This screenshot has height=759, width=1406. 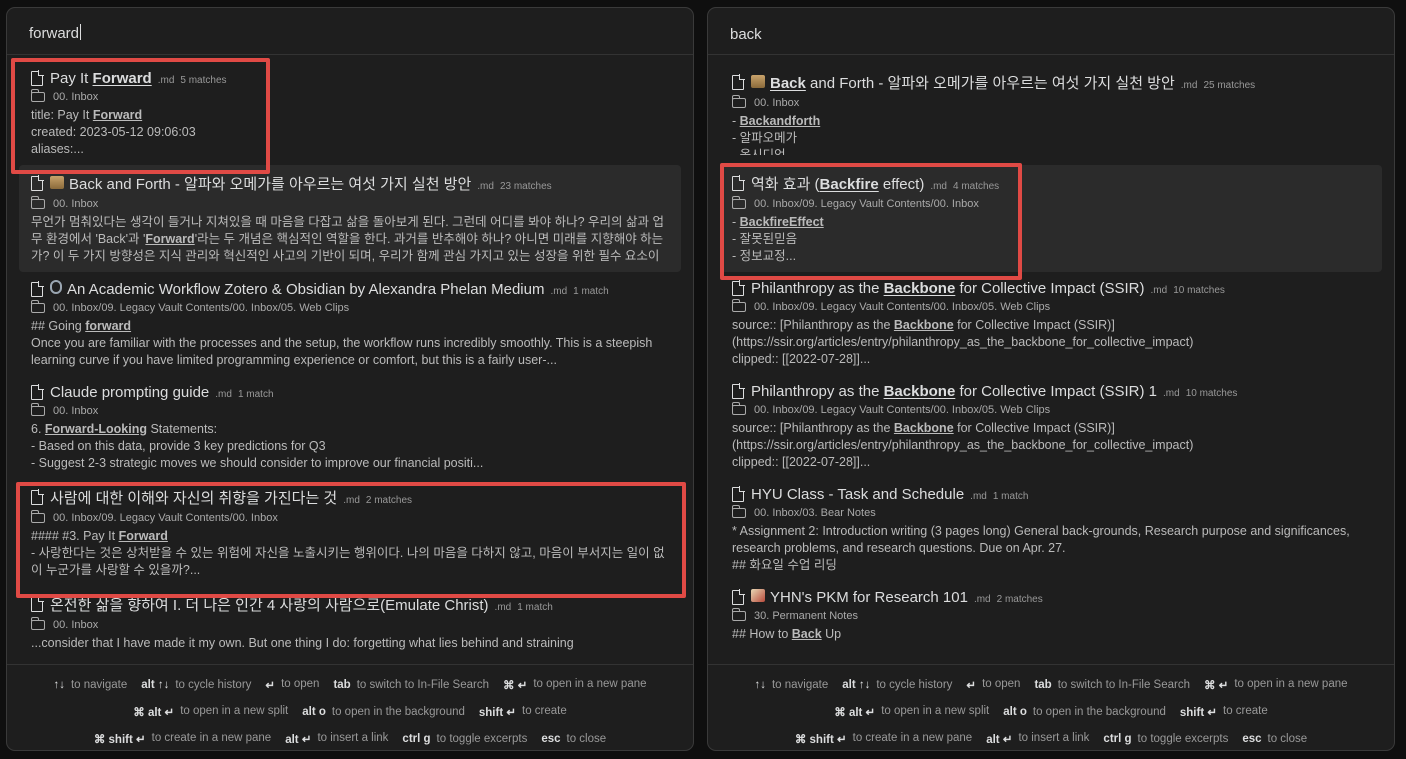 What do you see at coordinates (54, 33) in the screenshot?
I see `search-query: forward` at bounding box center [54, 33].